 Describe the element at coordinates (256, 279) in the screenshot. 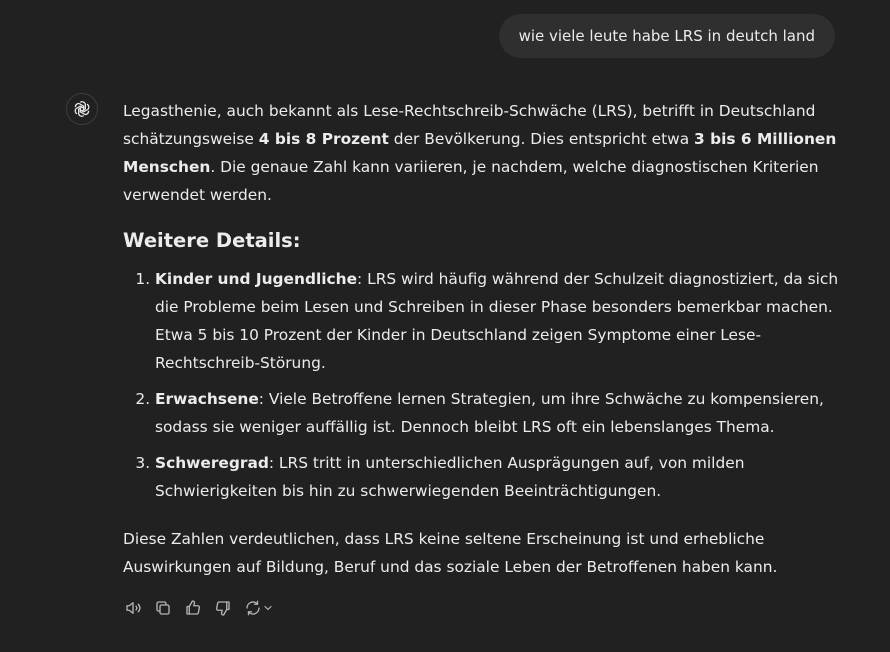

I see `list-item-term: Kinder und Jugendliche` at that location.